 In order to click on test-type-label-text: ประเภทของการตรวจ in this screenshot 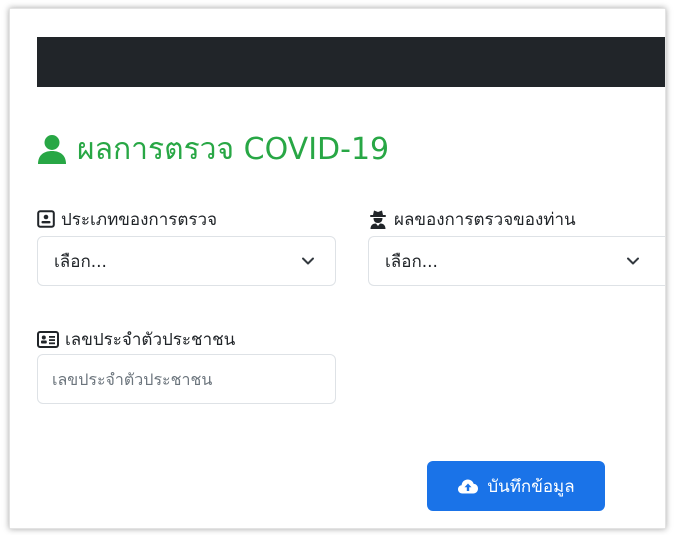, I will do `click(139, 219)`.